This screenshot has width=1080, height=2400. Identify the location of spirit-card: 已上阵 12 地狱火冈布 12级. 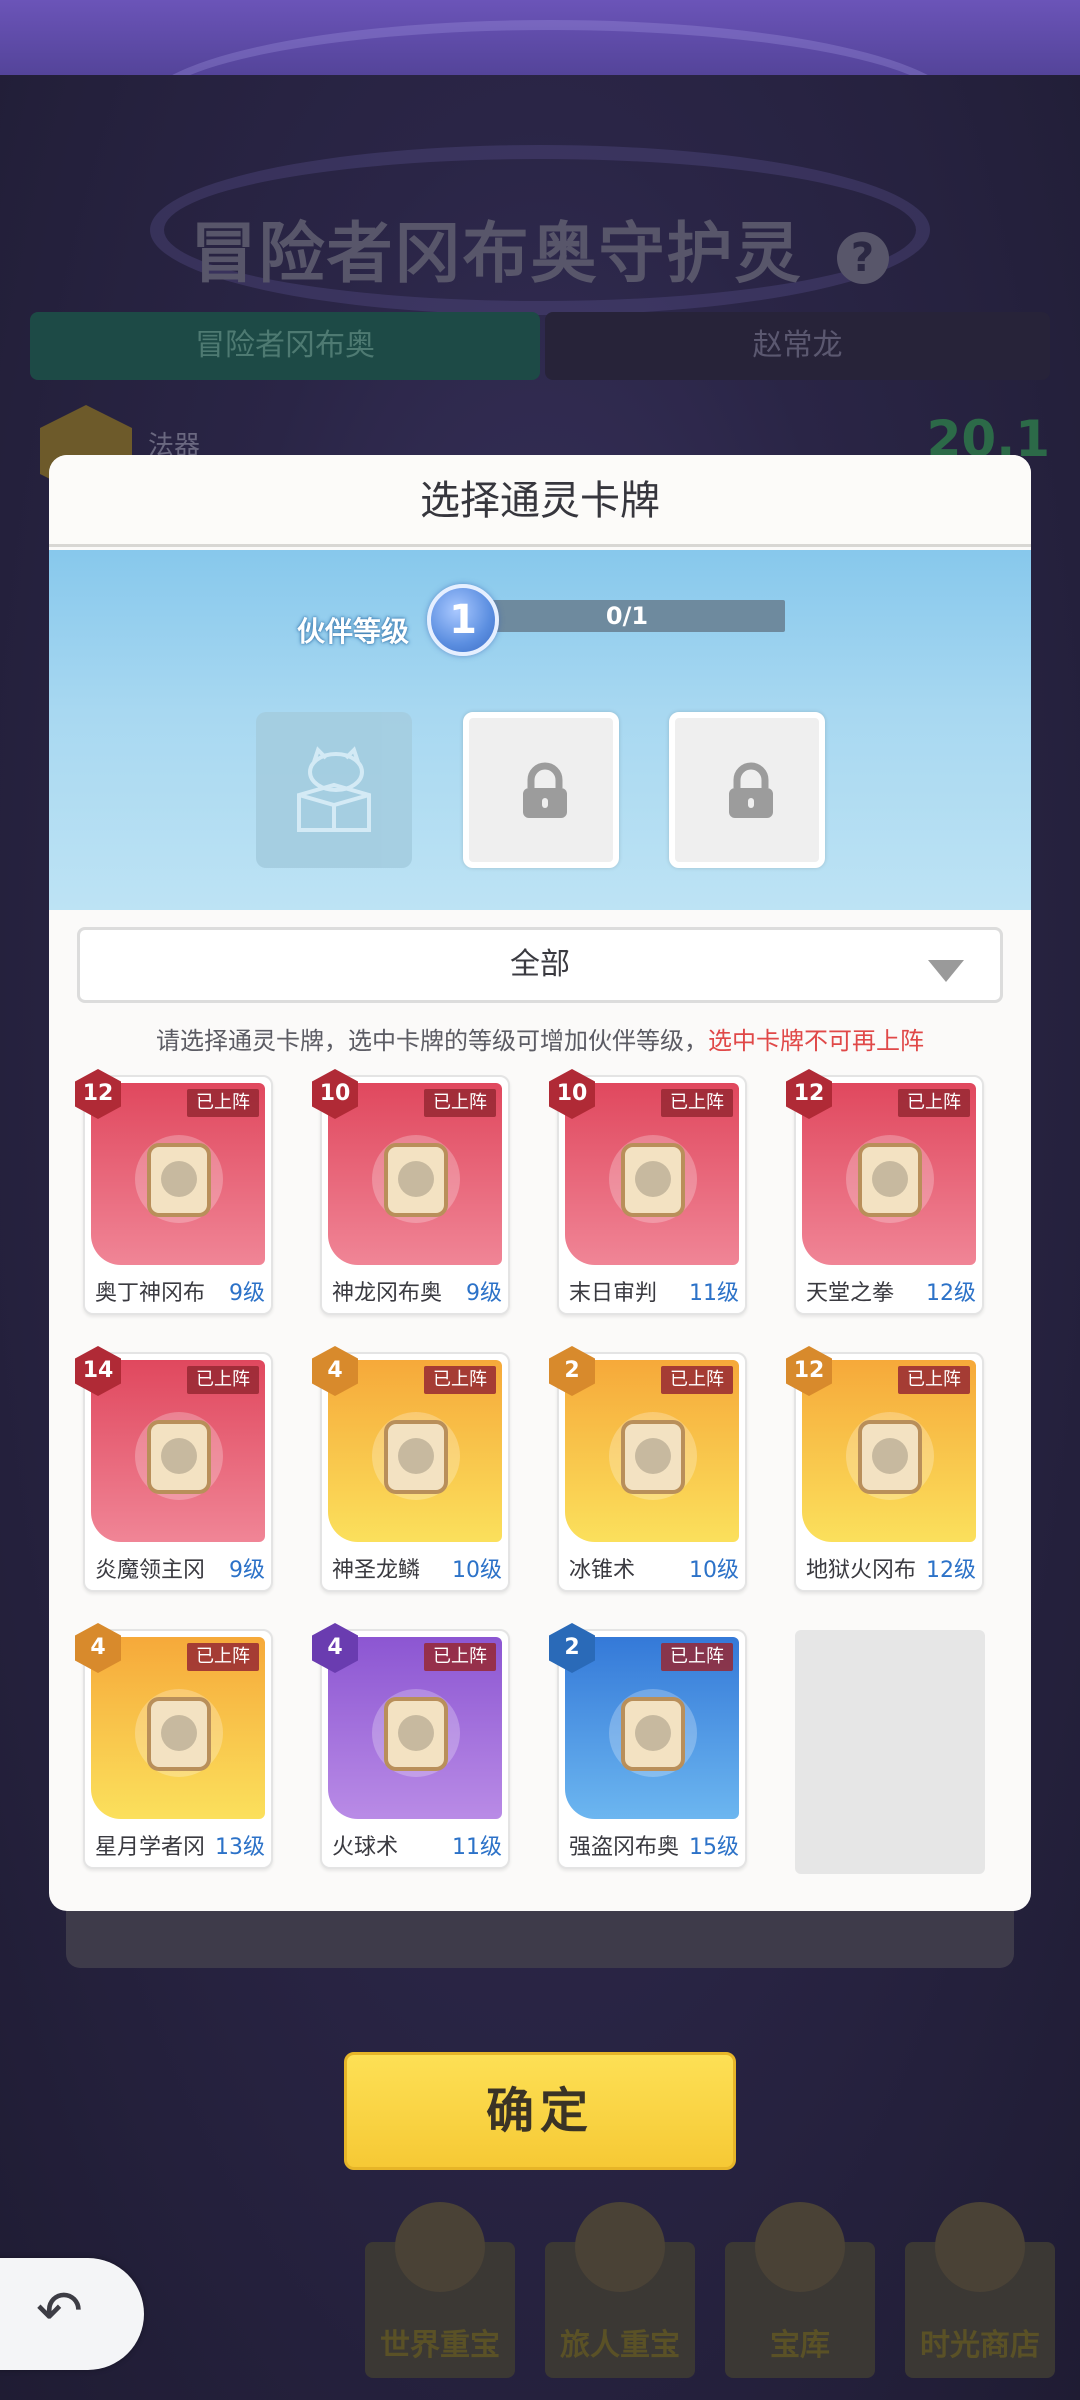
(885, 1469).